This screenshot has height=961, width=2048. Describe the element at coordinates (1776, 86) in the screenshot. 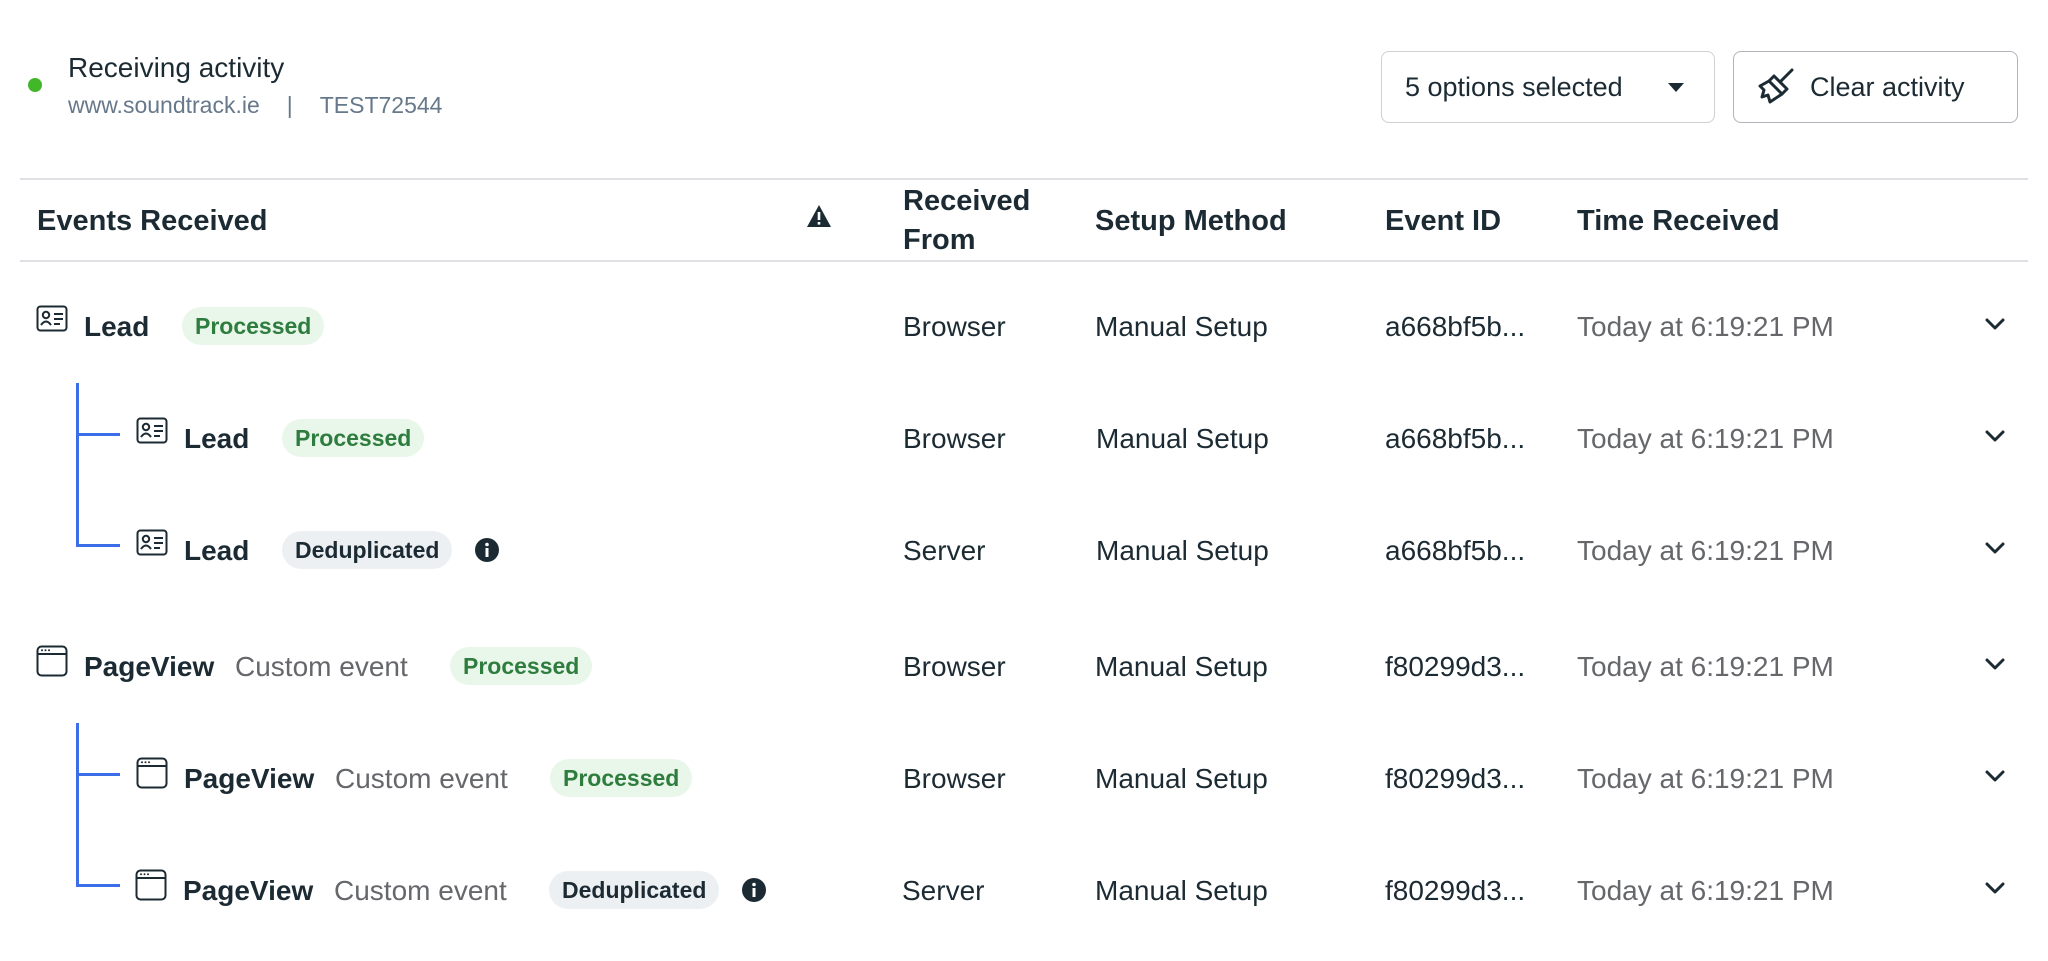

I see `broom-icon` at that location.